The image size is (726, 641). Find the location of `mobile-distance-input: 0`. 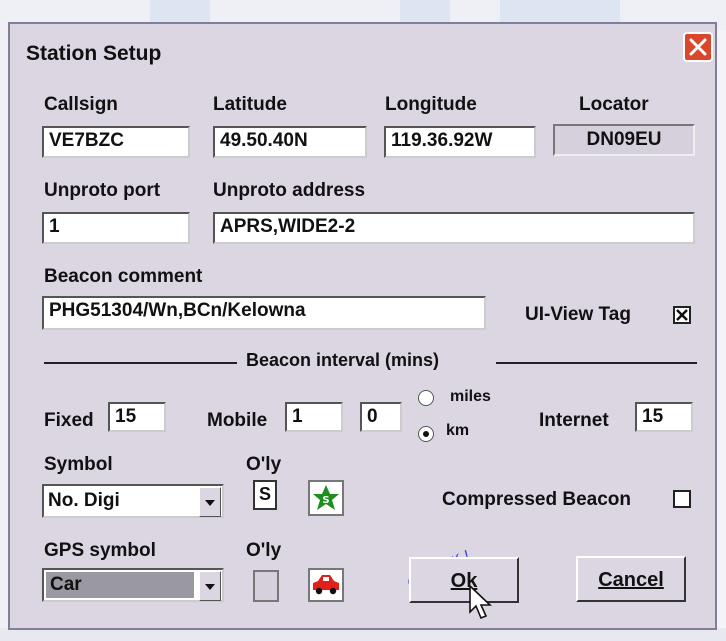

mobile-distance-input: 0 is located at coordinates (381, 417).